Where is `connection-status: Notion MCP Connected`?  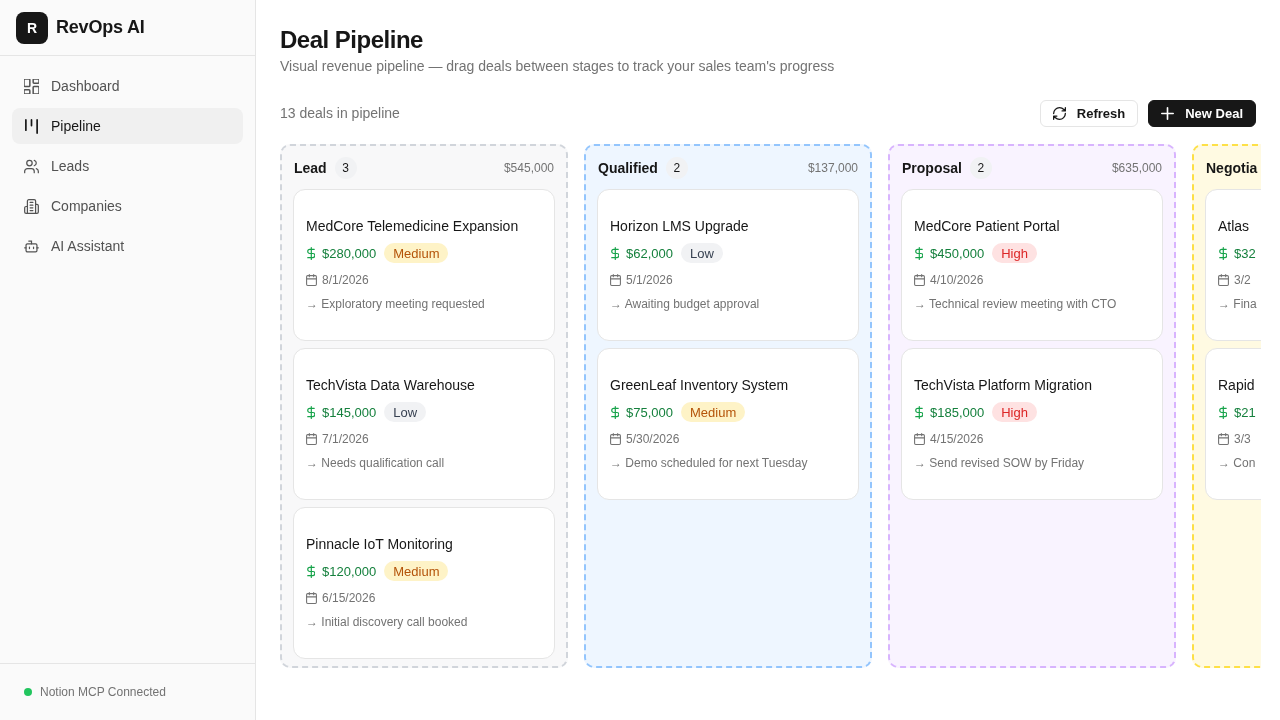 connection-status: Notion MCP Connected is located at coordinates (103, 692).